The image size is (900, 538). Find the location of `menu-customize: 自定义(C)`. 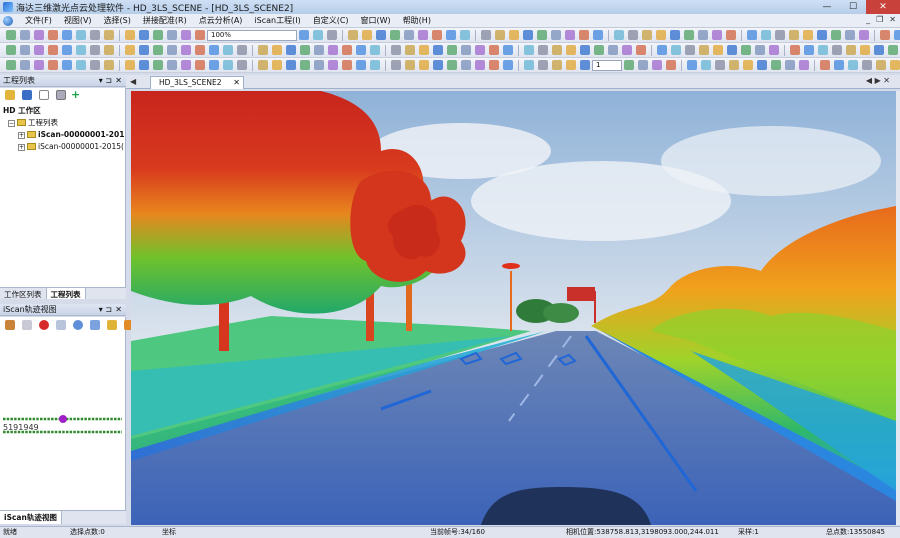

menu-customize: 自定义(C) is located at coordinates (331, 20).